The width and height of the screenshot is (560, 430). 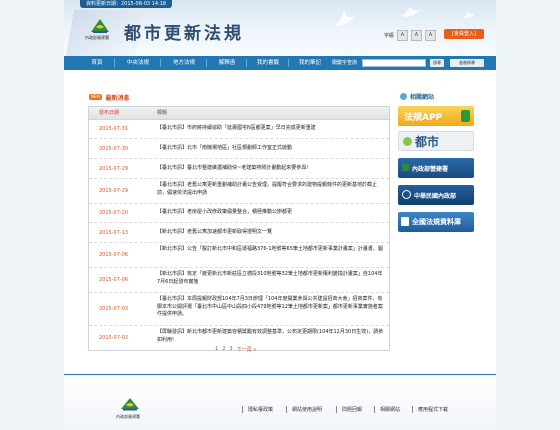 I want to click on globe-icon, so click(x=403, y=96).